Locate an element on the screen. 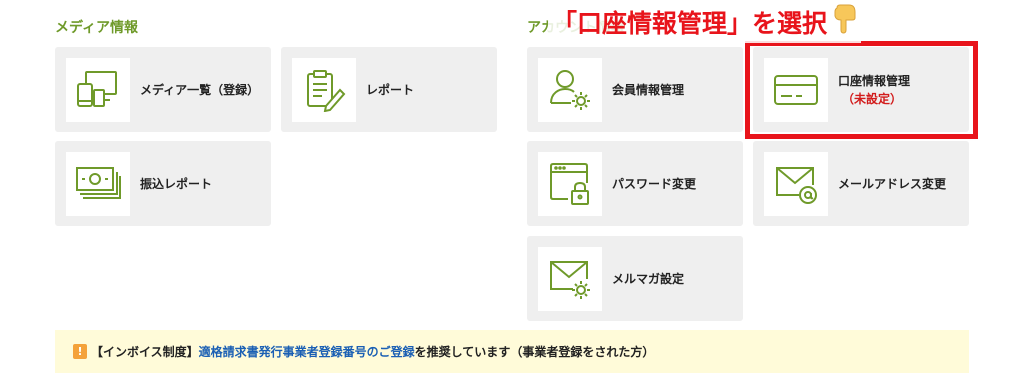 The image size is (1024, 390). bank-account-card: 口座情報管理 （未設定） is located at coordinates (861, 89).